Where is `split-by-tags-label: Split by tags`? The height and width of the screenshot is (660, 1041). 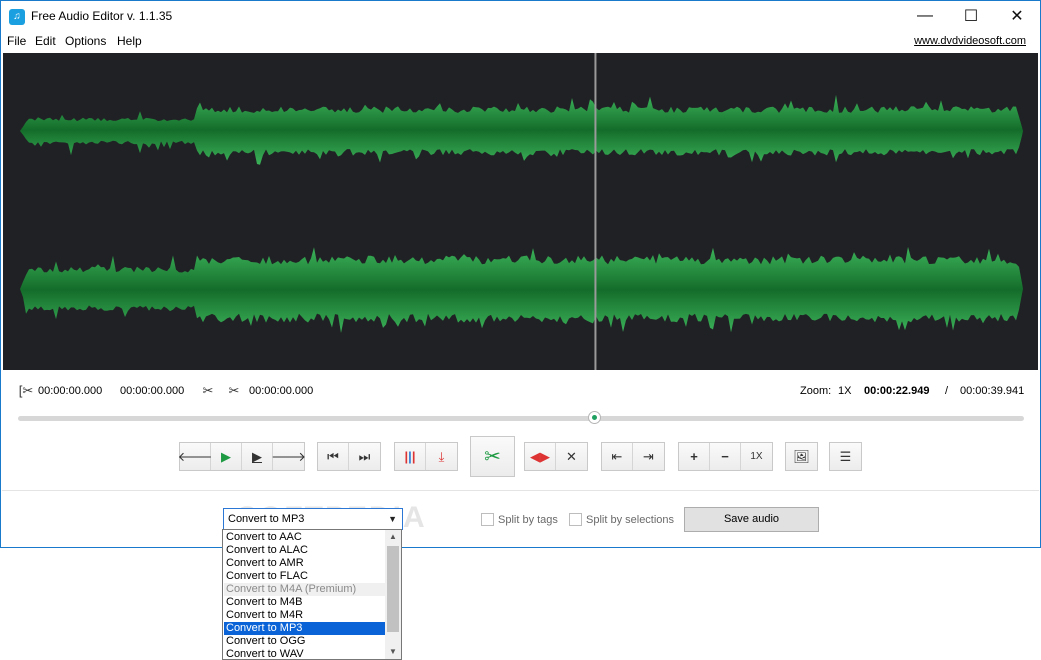
split-by-tags-label: Split by tags is located at coordinates (528, 520).